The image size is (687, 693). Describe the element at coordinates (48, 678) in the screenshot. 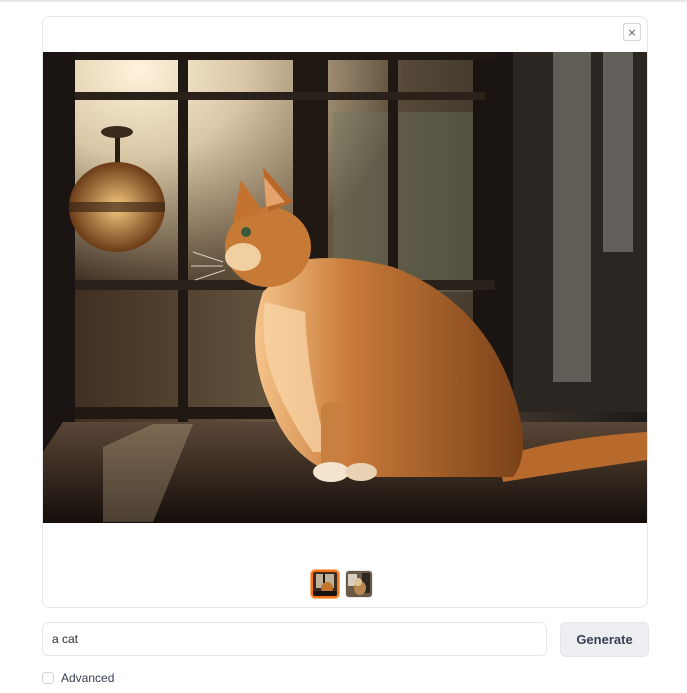

I see `advanced-checkbox` at that location.